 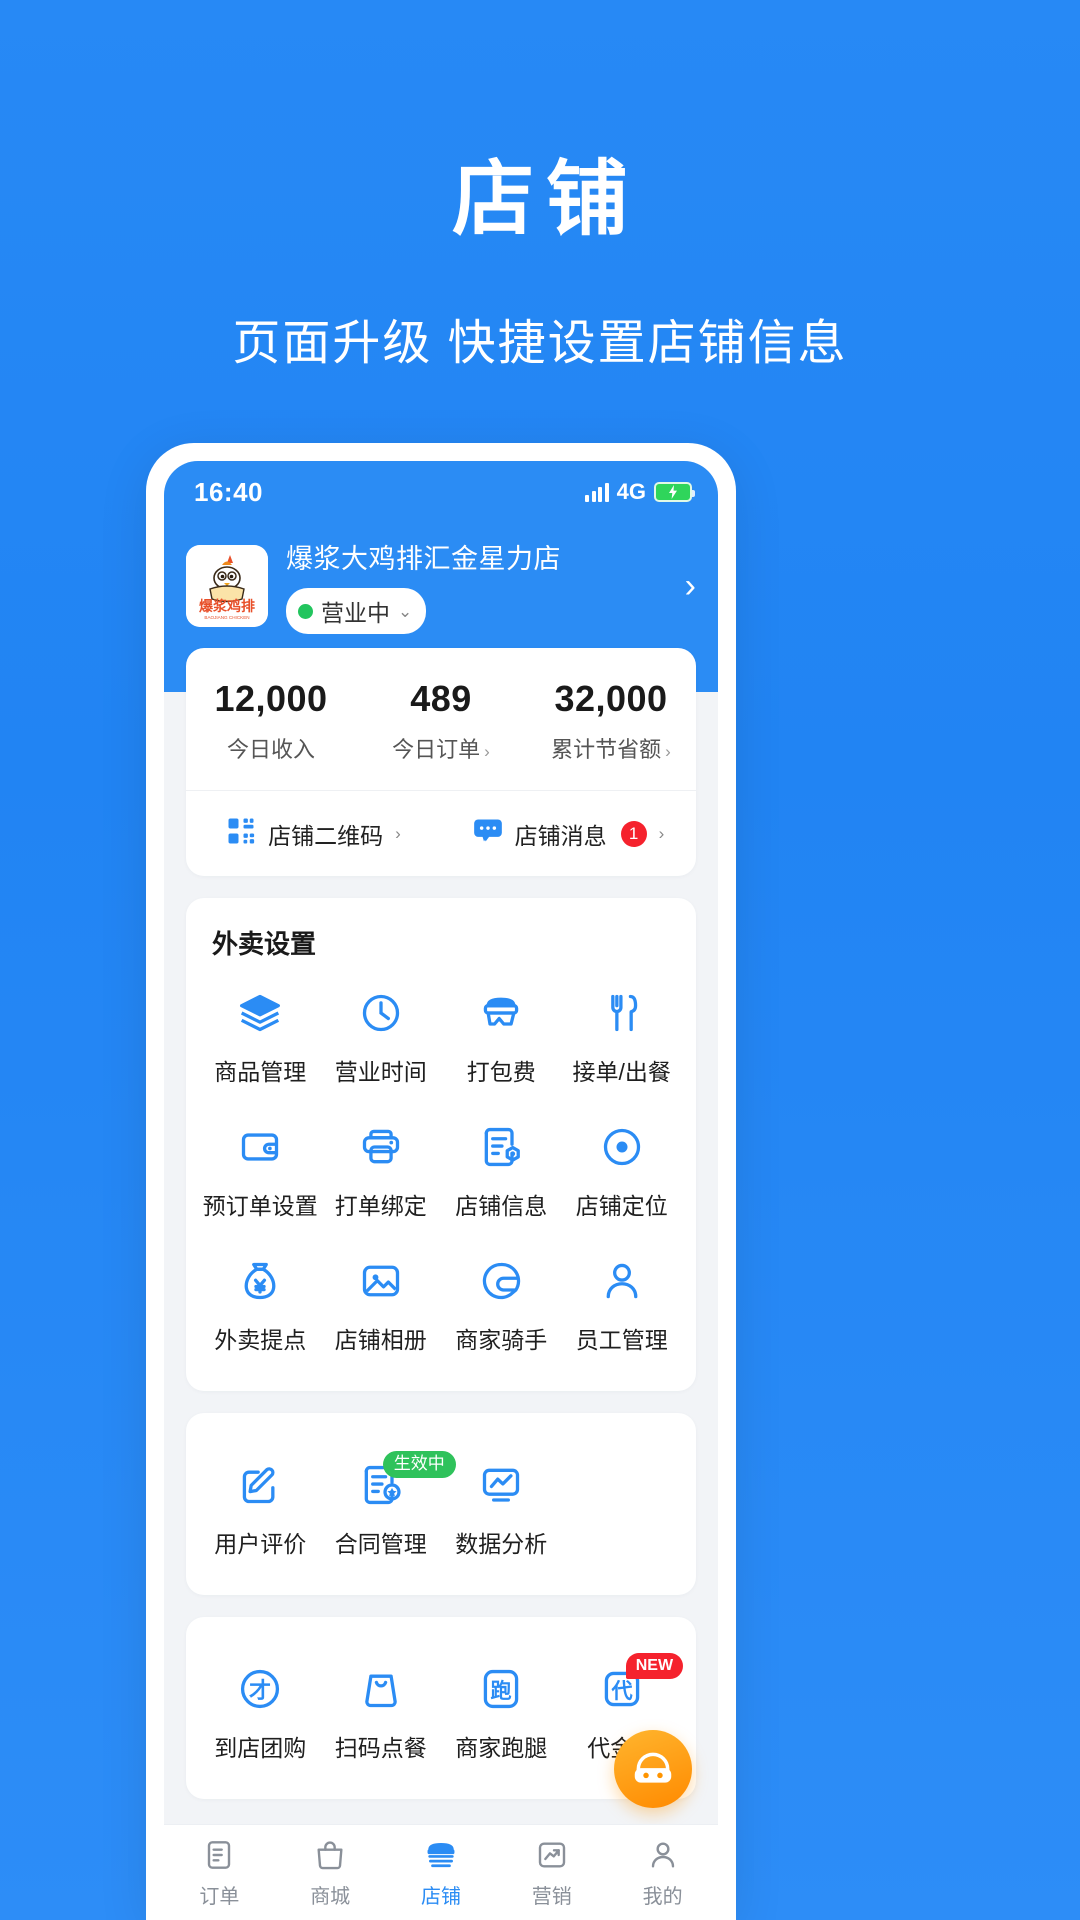 What do you see at coordinates (313, 833) in the screenshot?
I see `shop-qrcode-link: 店铺二维码 ›` at bounding box center [313, 833].